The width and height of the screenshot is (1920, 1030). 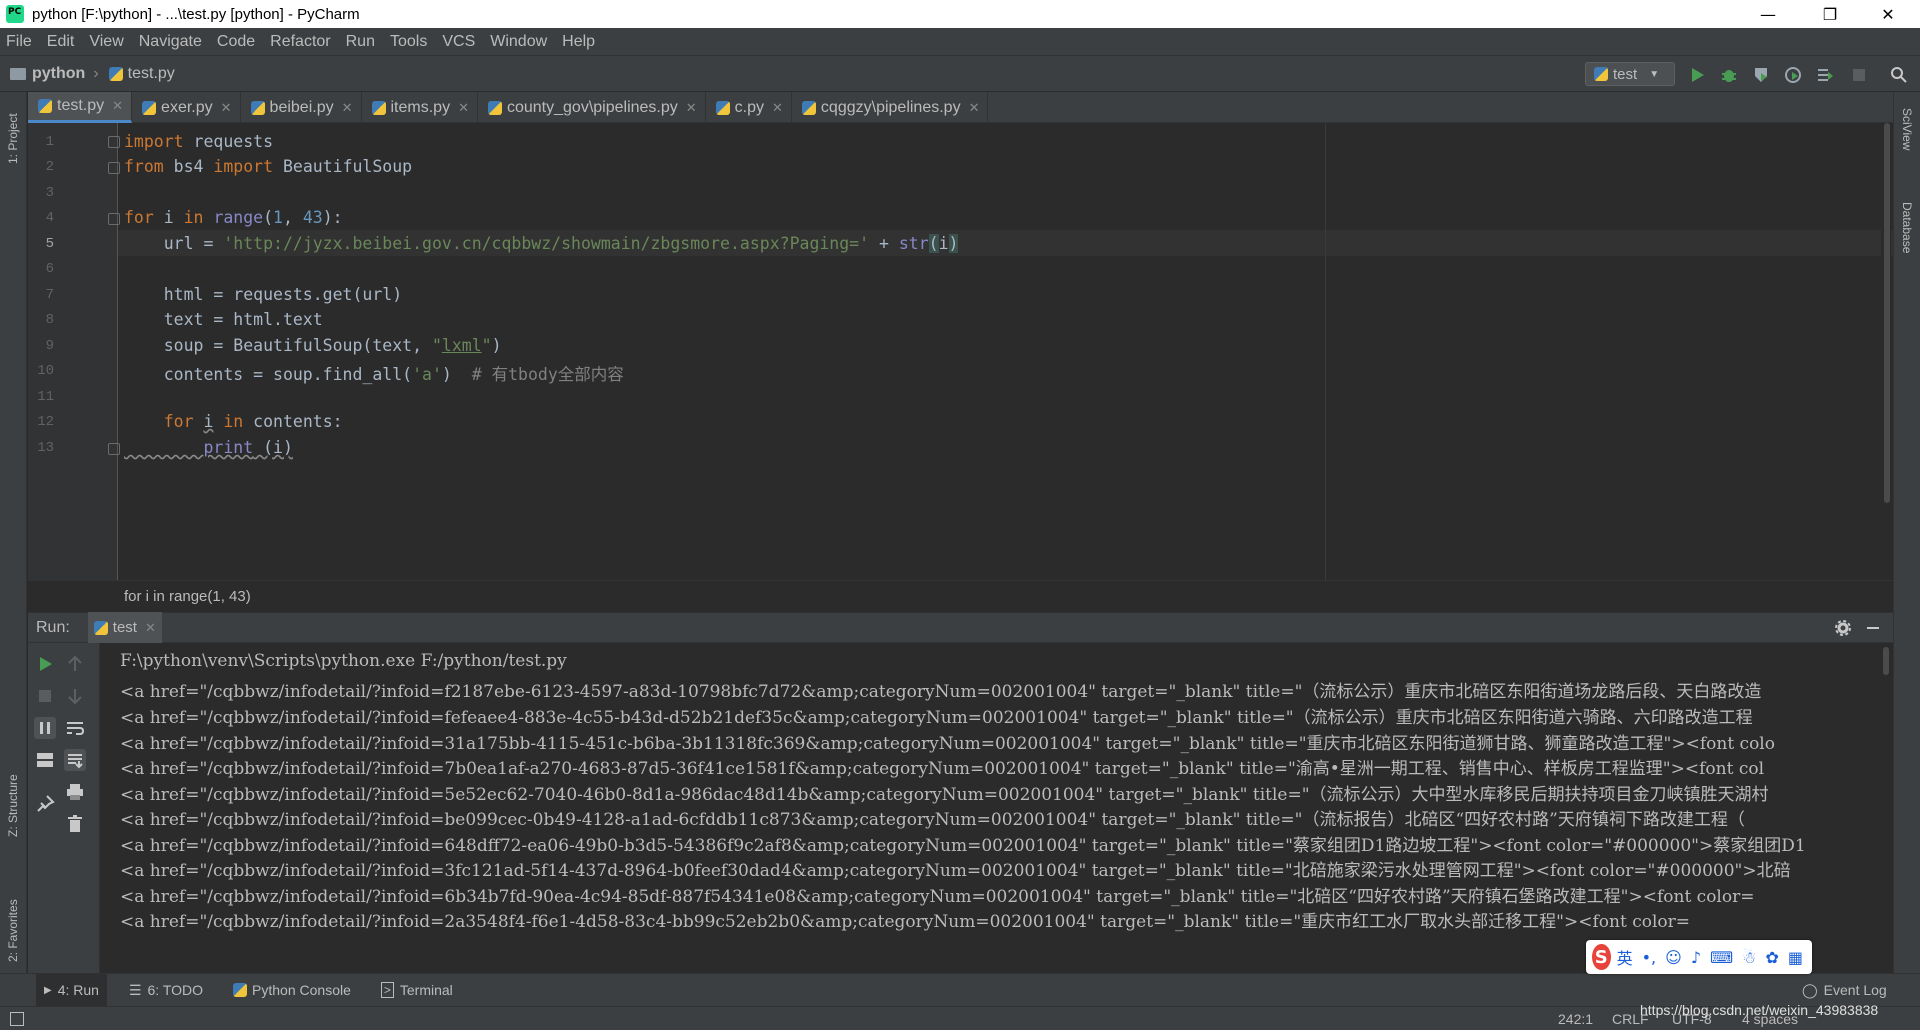 I want to click on tab-c-py: c.py ✕, so click(x=749, y=107).